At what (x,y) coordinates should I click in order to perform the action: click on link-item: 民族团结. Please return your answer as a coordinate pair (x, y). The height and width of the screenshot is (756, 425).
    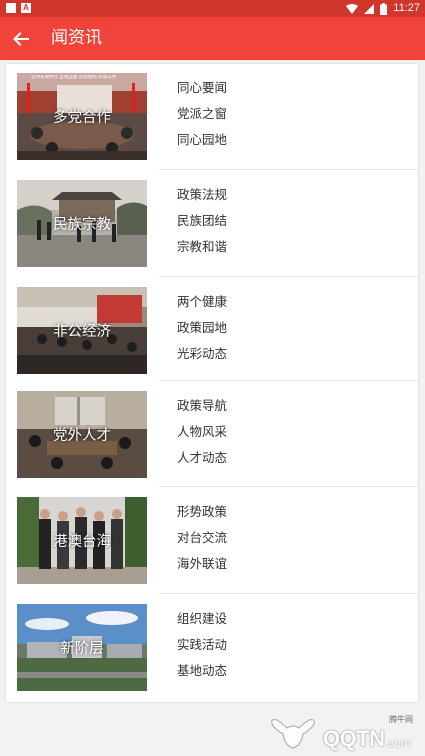
    Looking at the image, I should click on (202, 221).